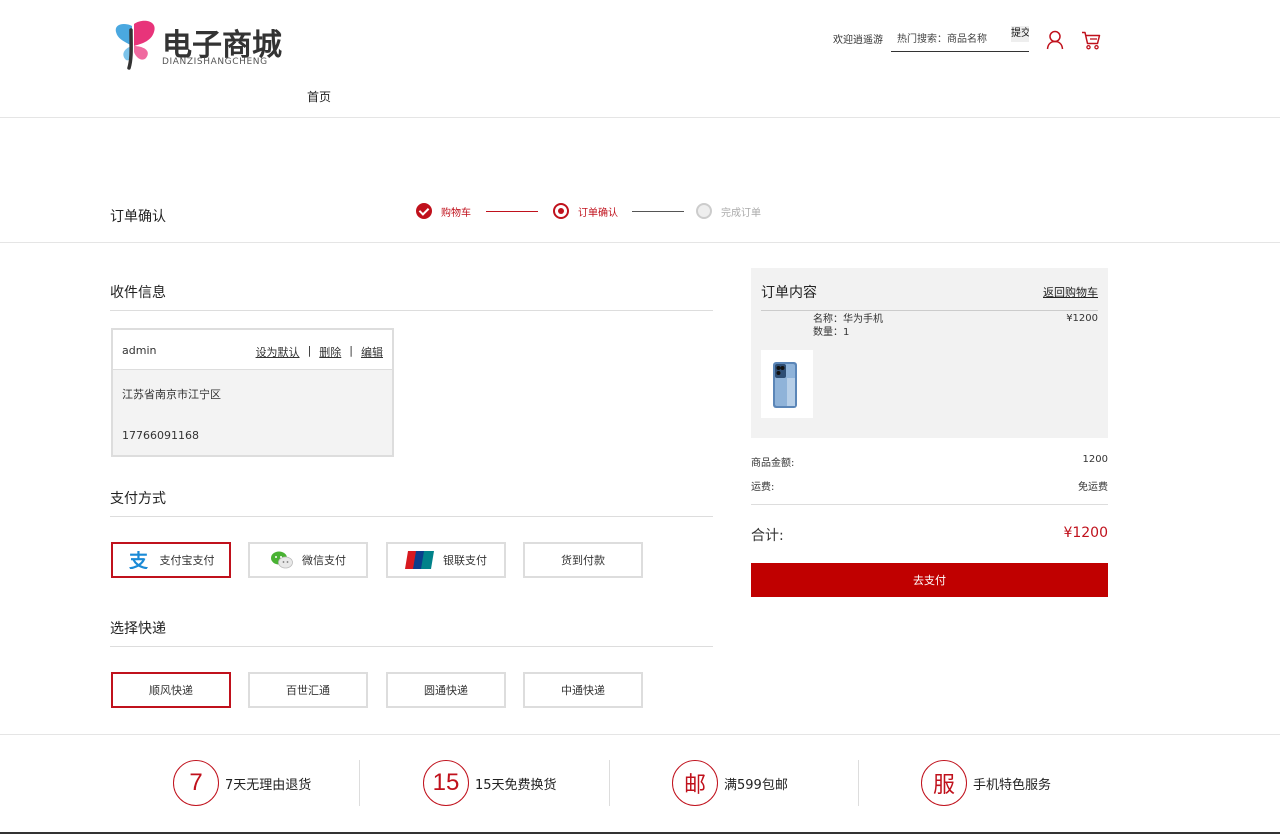 Image resolution: width=1280 pixels, height=834 pixels. What do you see at coordinates (1070, 292) in the screenshot?
I see `back-to-cart-link: 返回购物车` at bounding box center [1070, 292].